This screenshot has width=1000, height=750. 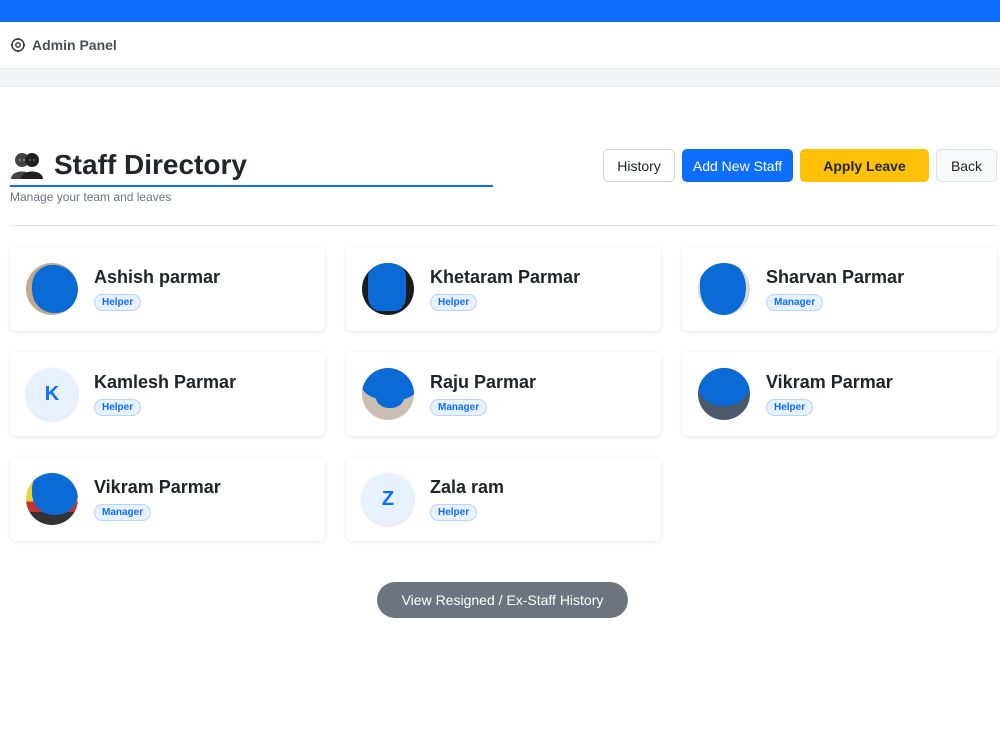 What do you see at coordinates (503, 499) in the screenshot?
I see `staff-card: Z Zala ram Helper` at bounding box center [503, 499].